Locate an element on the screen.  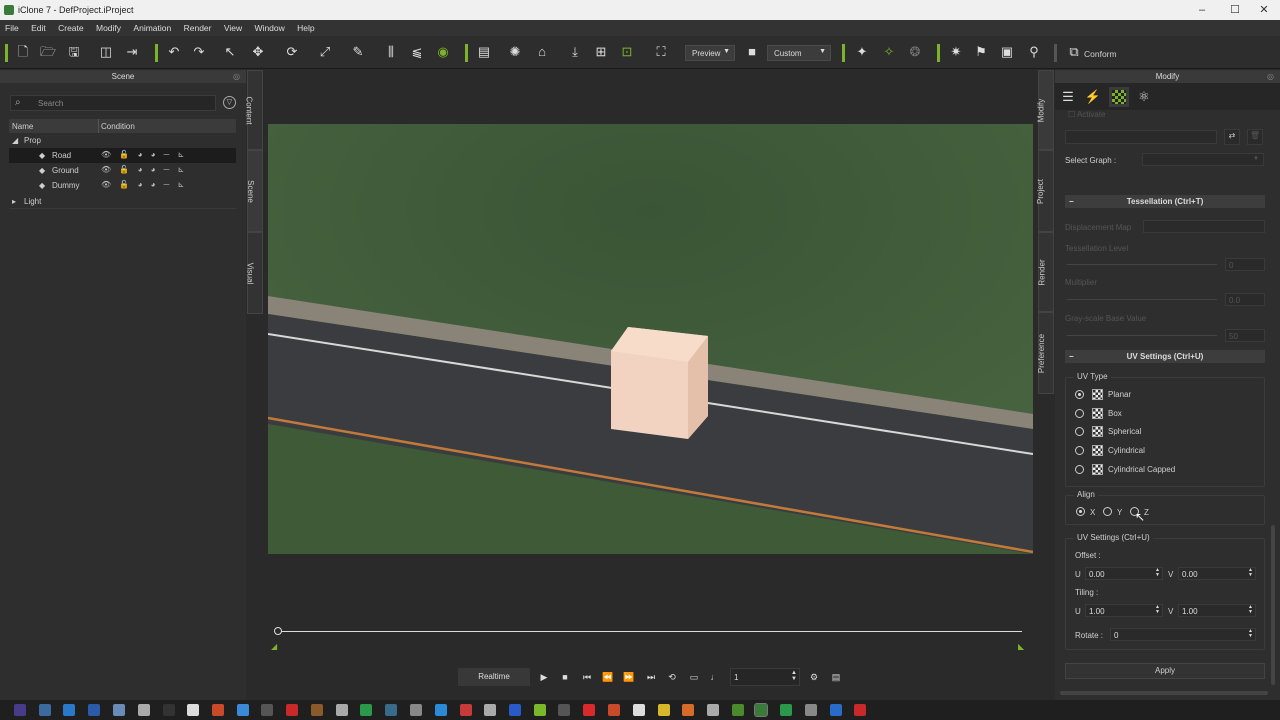
menu-render: Render is located at coordinates (198, 28).